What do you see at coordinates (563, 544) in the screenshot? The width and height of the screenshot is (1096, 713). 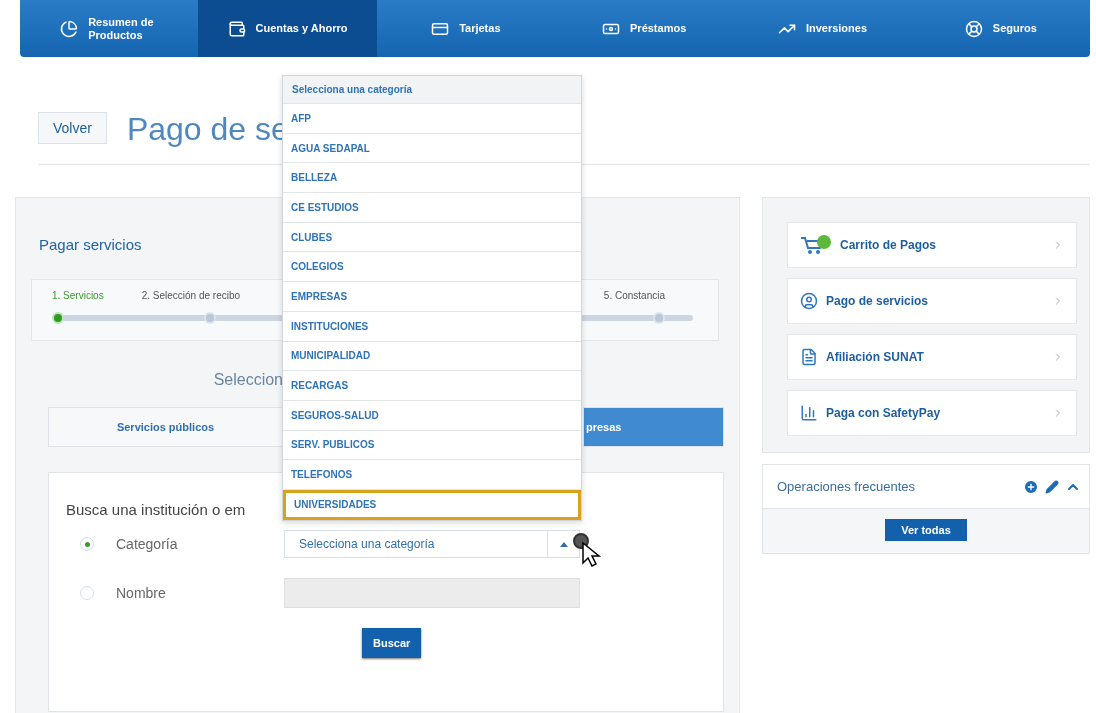 I see `caret-icon` at bounding box center [563, 544].